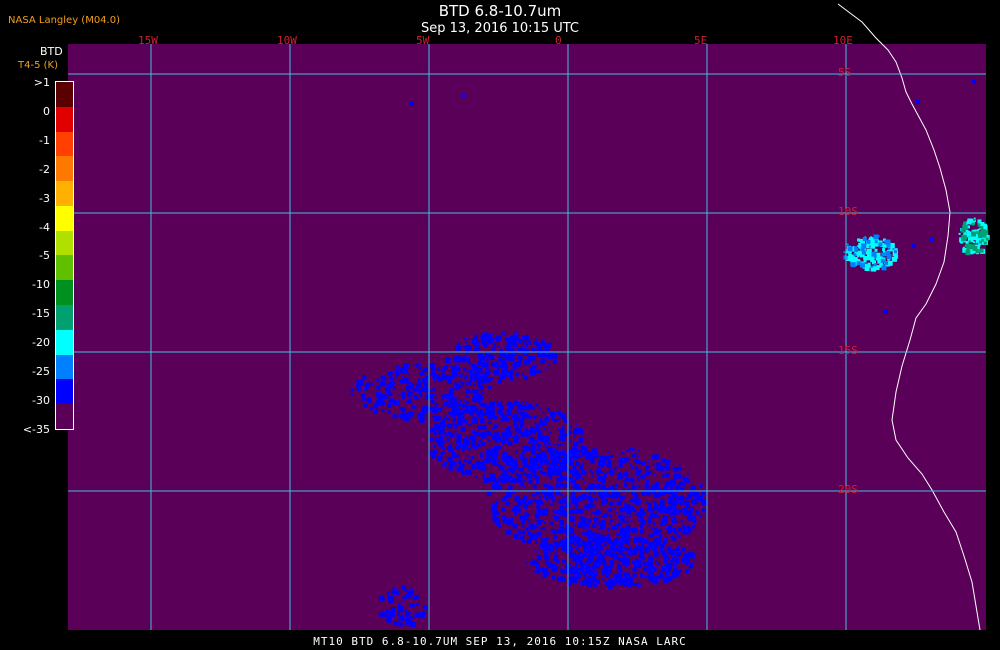  I want to click on color-bar-tick: -1, so click(44, 140).